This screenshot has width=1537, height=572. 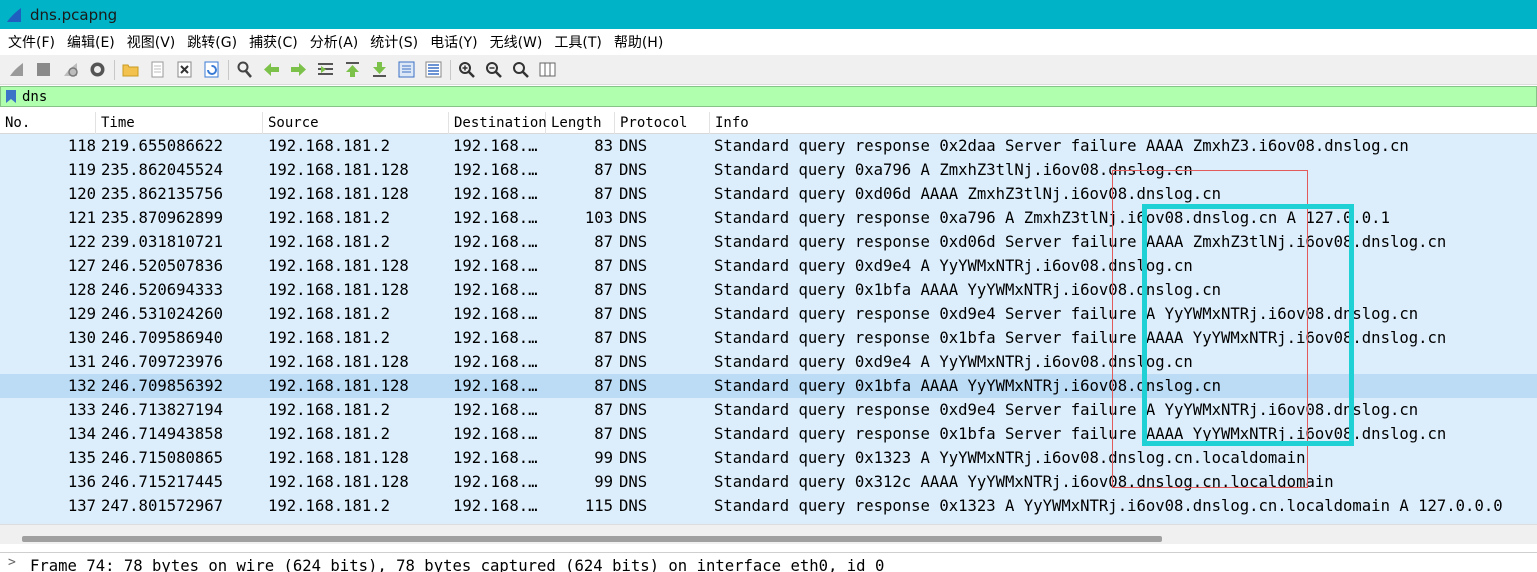 What do you see at coordinates (212, 42) in the screenshot?
I see `menu-go: 跳转(G)` at bounding box center [212, 42].